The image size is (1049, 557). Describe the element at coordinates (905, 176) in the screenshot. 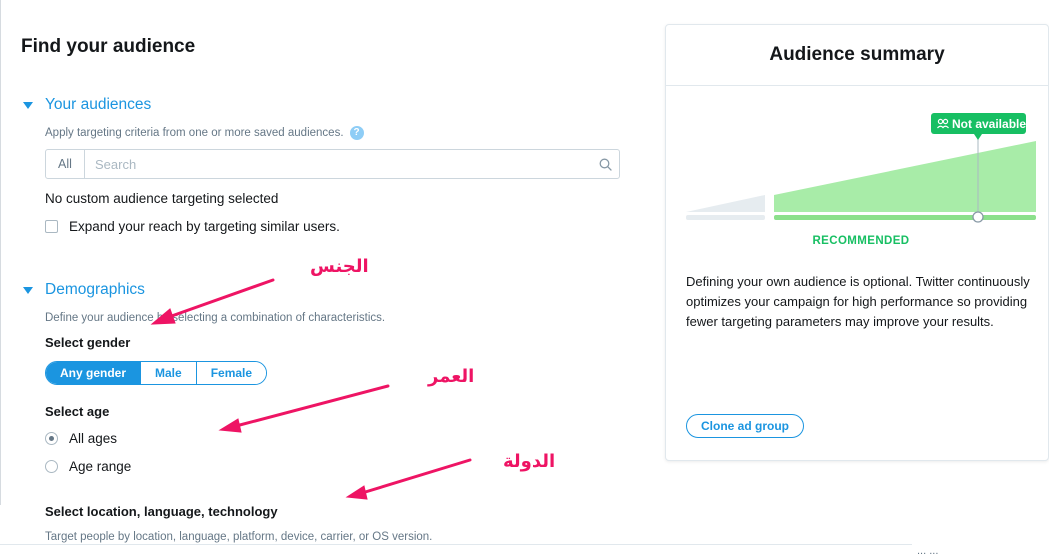

I see `gauge-recommended-fill` at that location.